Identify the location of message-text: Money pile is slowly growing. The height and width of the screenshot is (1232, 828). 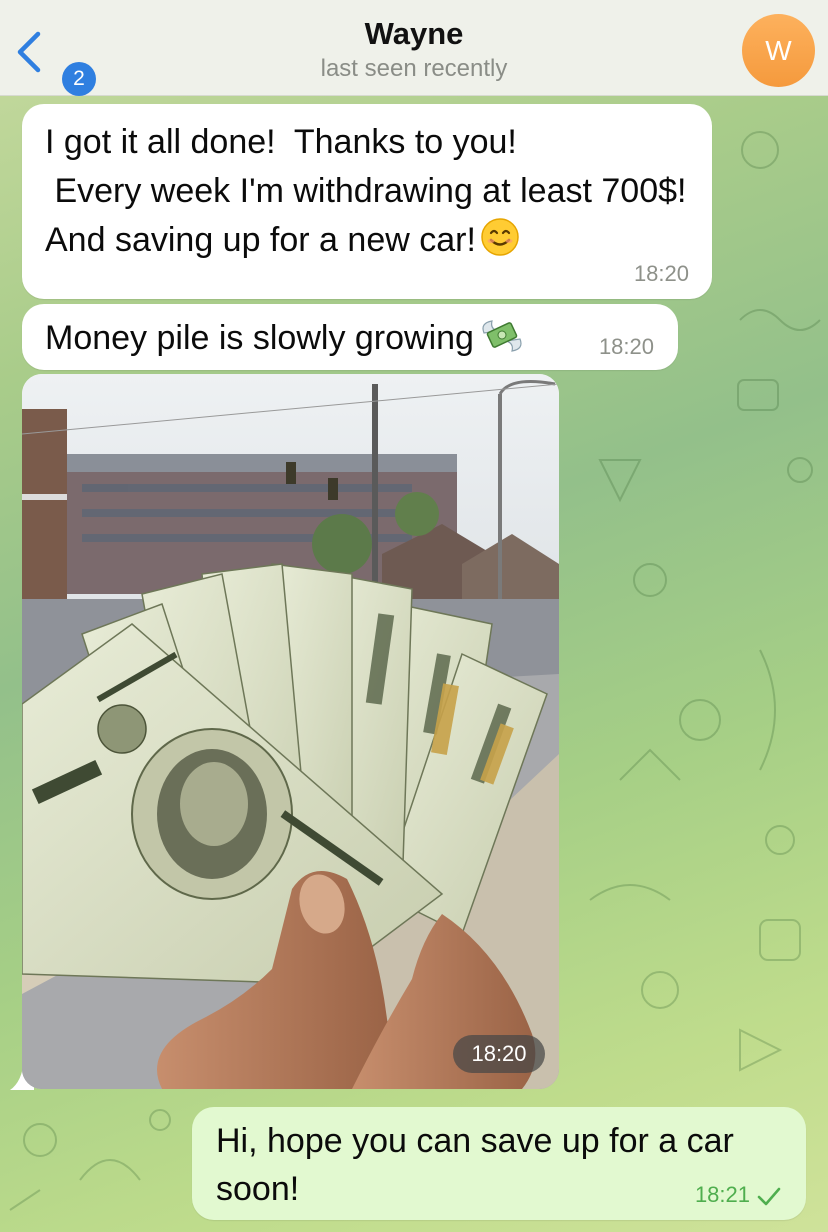
(284, 337).